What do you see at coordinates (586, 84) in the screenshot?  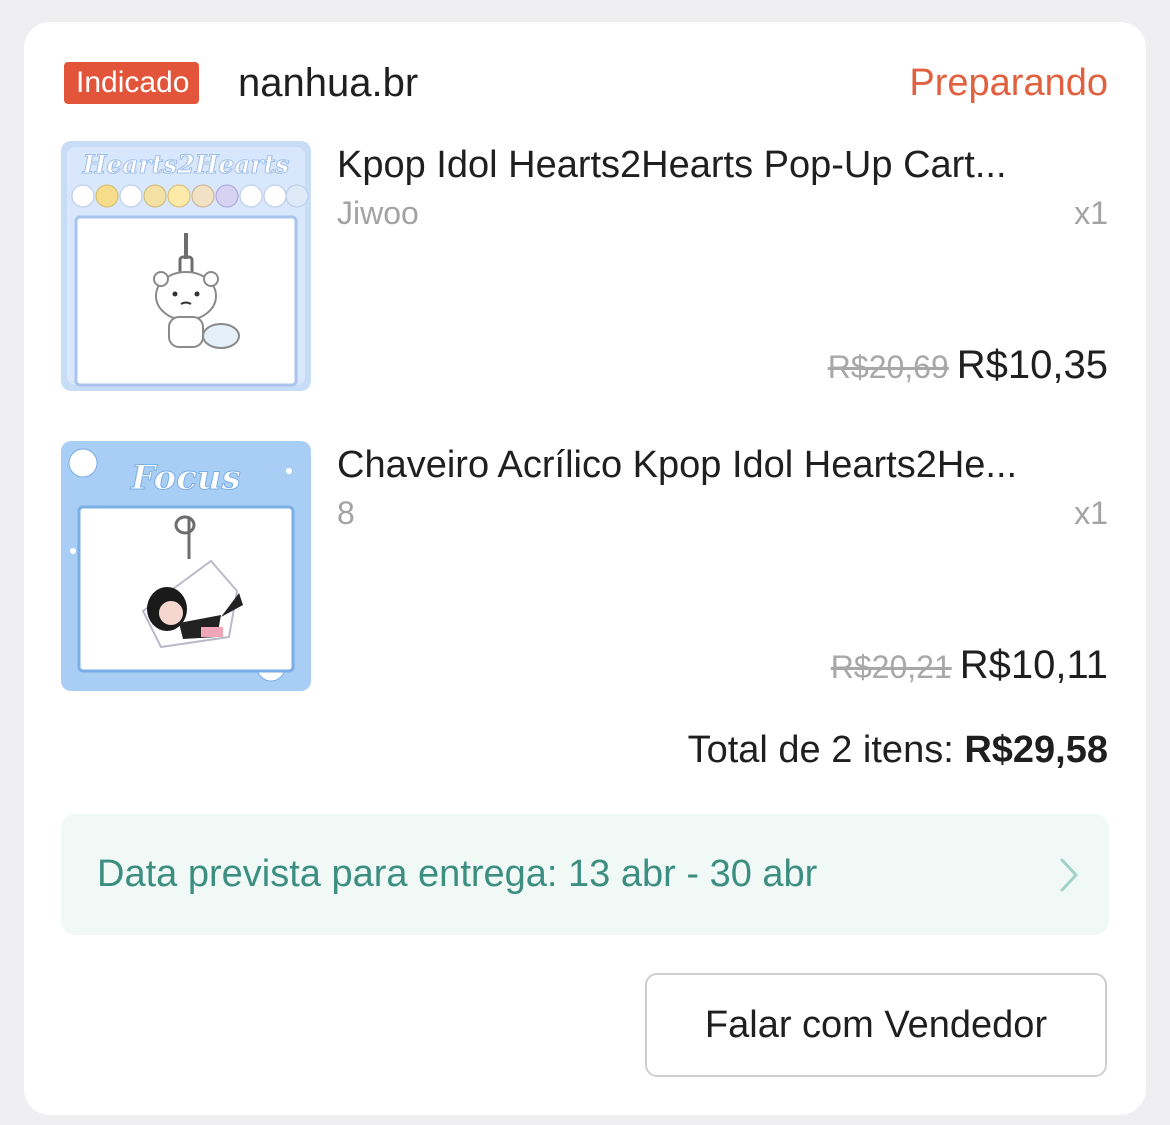 I see `order-header: Indicado nanhua.br Preparando` at bounding box center [586, 84].